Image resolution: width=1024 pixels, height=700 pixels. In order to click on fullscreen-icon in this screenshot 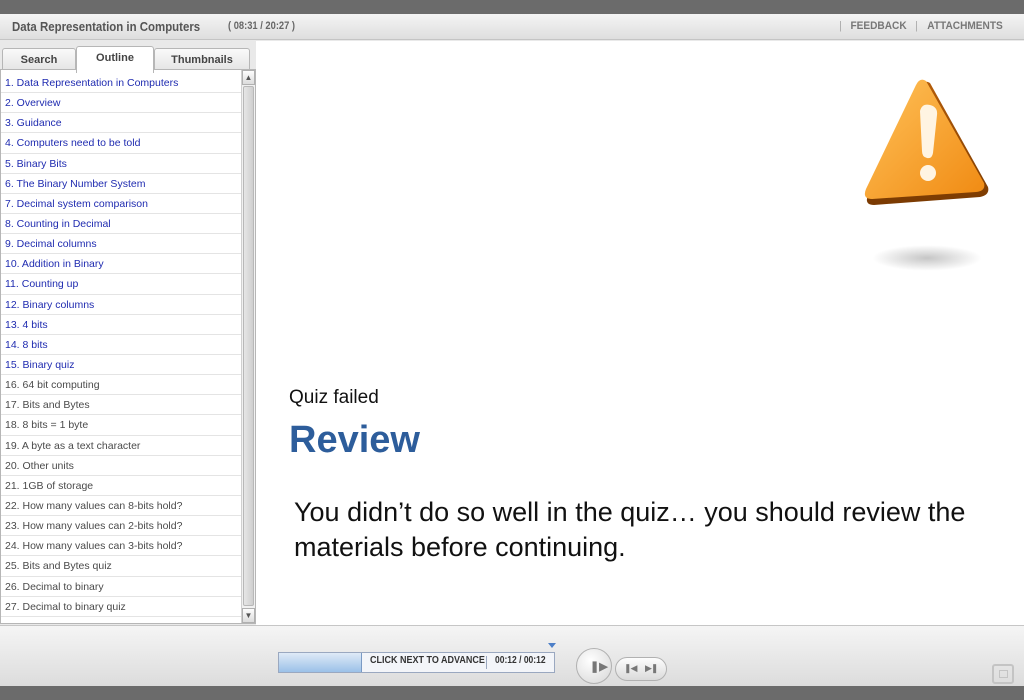, I will do `click(1003, 674)`.